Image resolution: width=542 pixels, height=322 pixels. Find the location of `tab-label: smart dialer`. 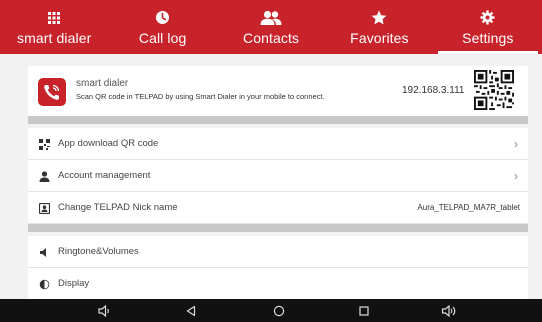

tab-label: smart dialer is located at coordinates (54, 38).